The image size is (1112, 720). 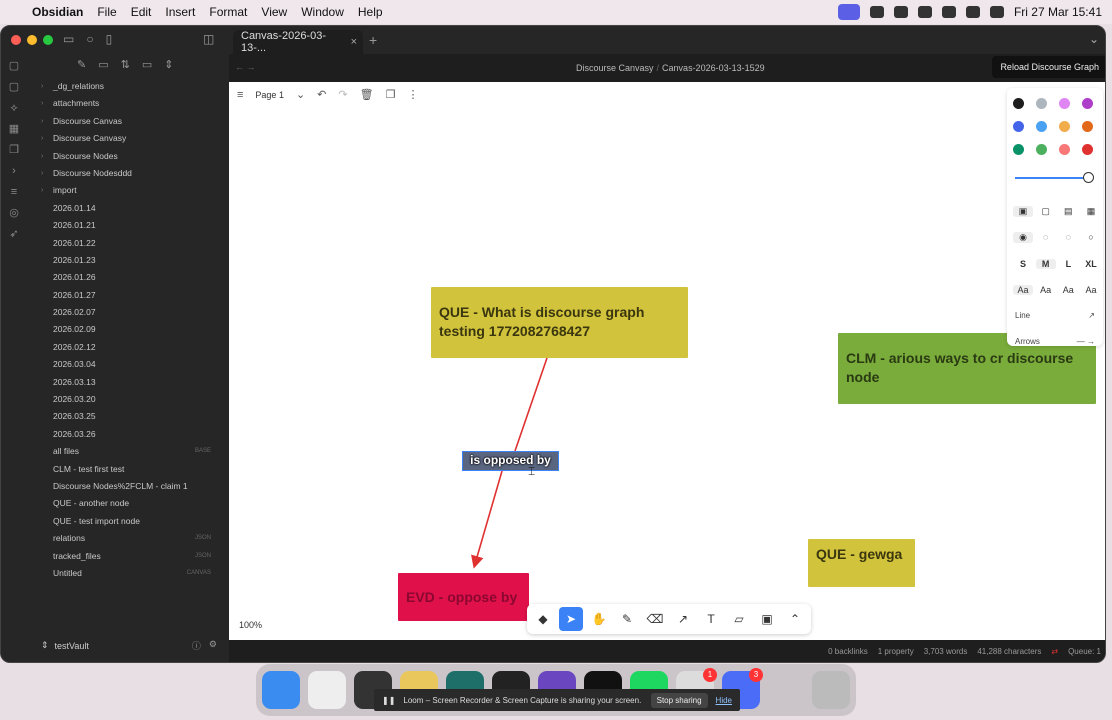 What do you see at coordinates (131, 277) in the screenshot?
I see `file-item: 2026.01.26` at bounding box center [131, 277].